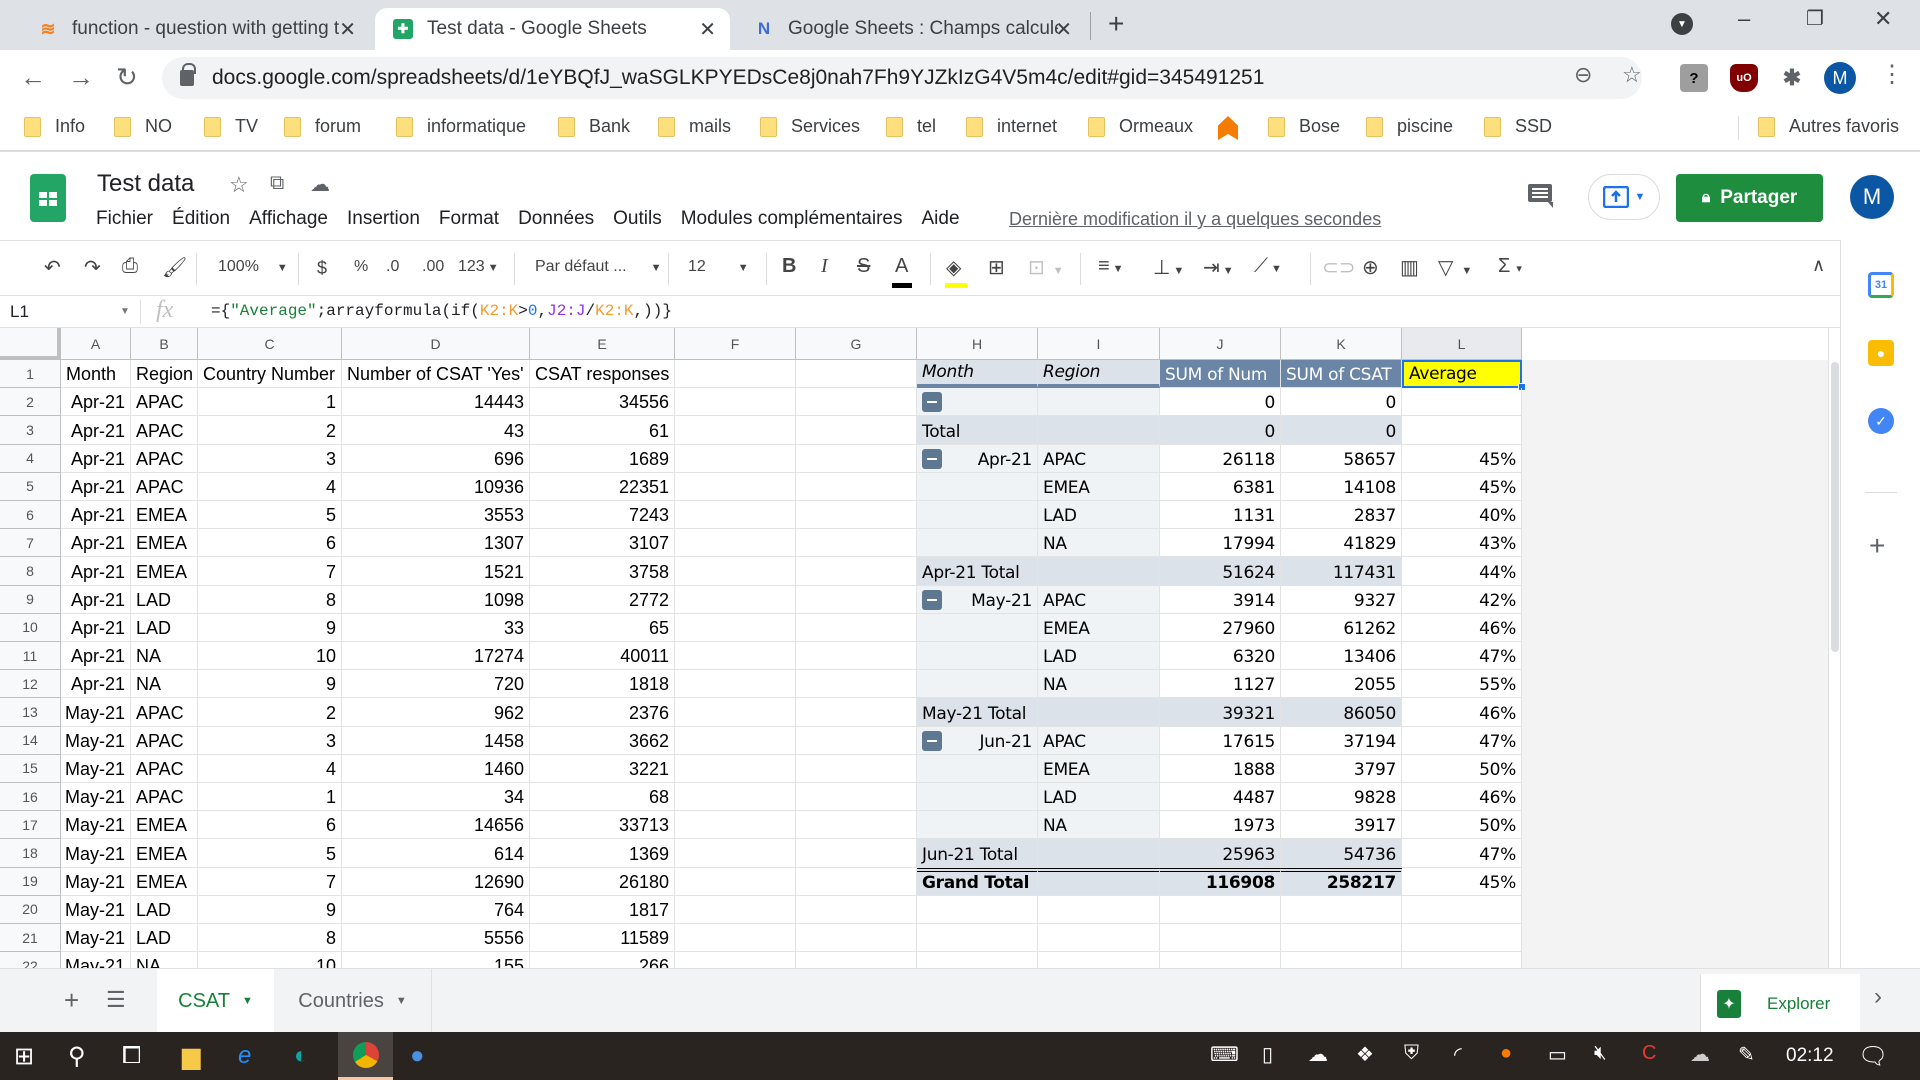 The image size is (1920, 1080). Describe the element at coordinates (1339, 267) in the screenshot. I see `insert-link-icon: ⊂⊃` at that location.